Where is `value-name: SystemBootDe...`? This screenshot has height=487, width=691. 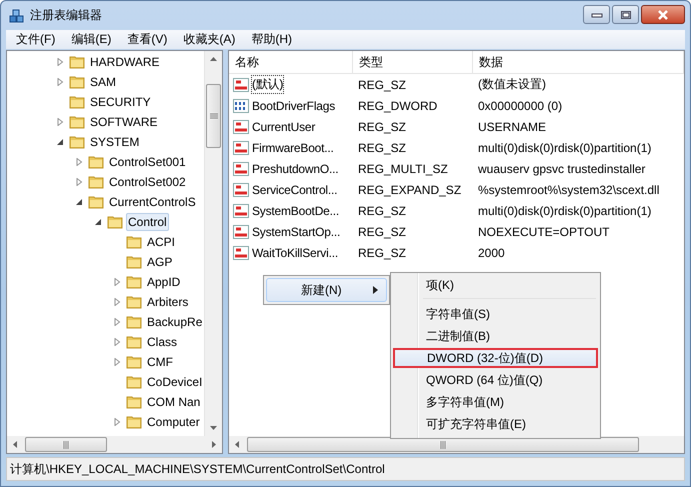 value-name: SystemBootDe... is located at coordinates (295, 210).